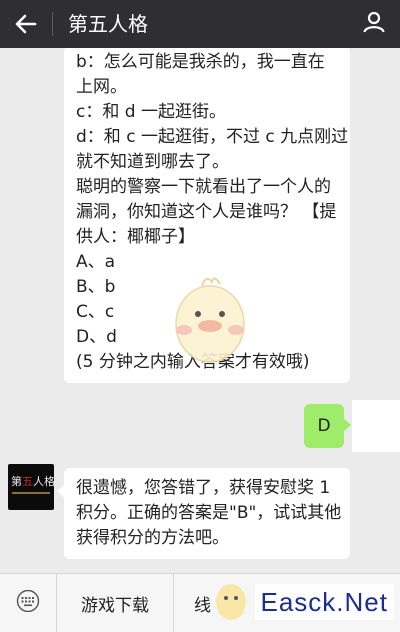 The image size is (400, 632). I want to click on game-logo: 第五人格, so click(32, 482).